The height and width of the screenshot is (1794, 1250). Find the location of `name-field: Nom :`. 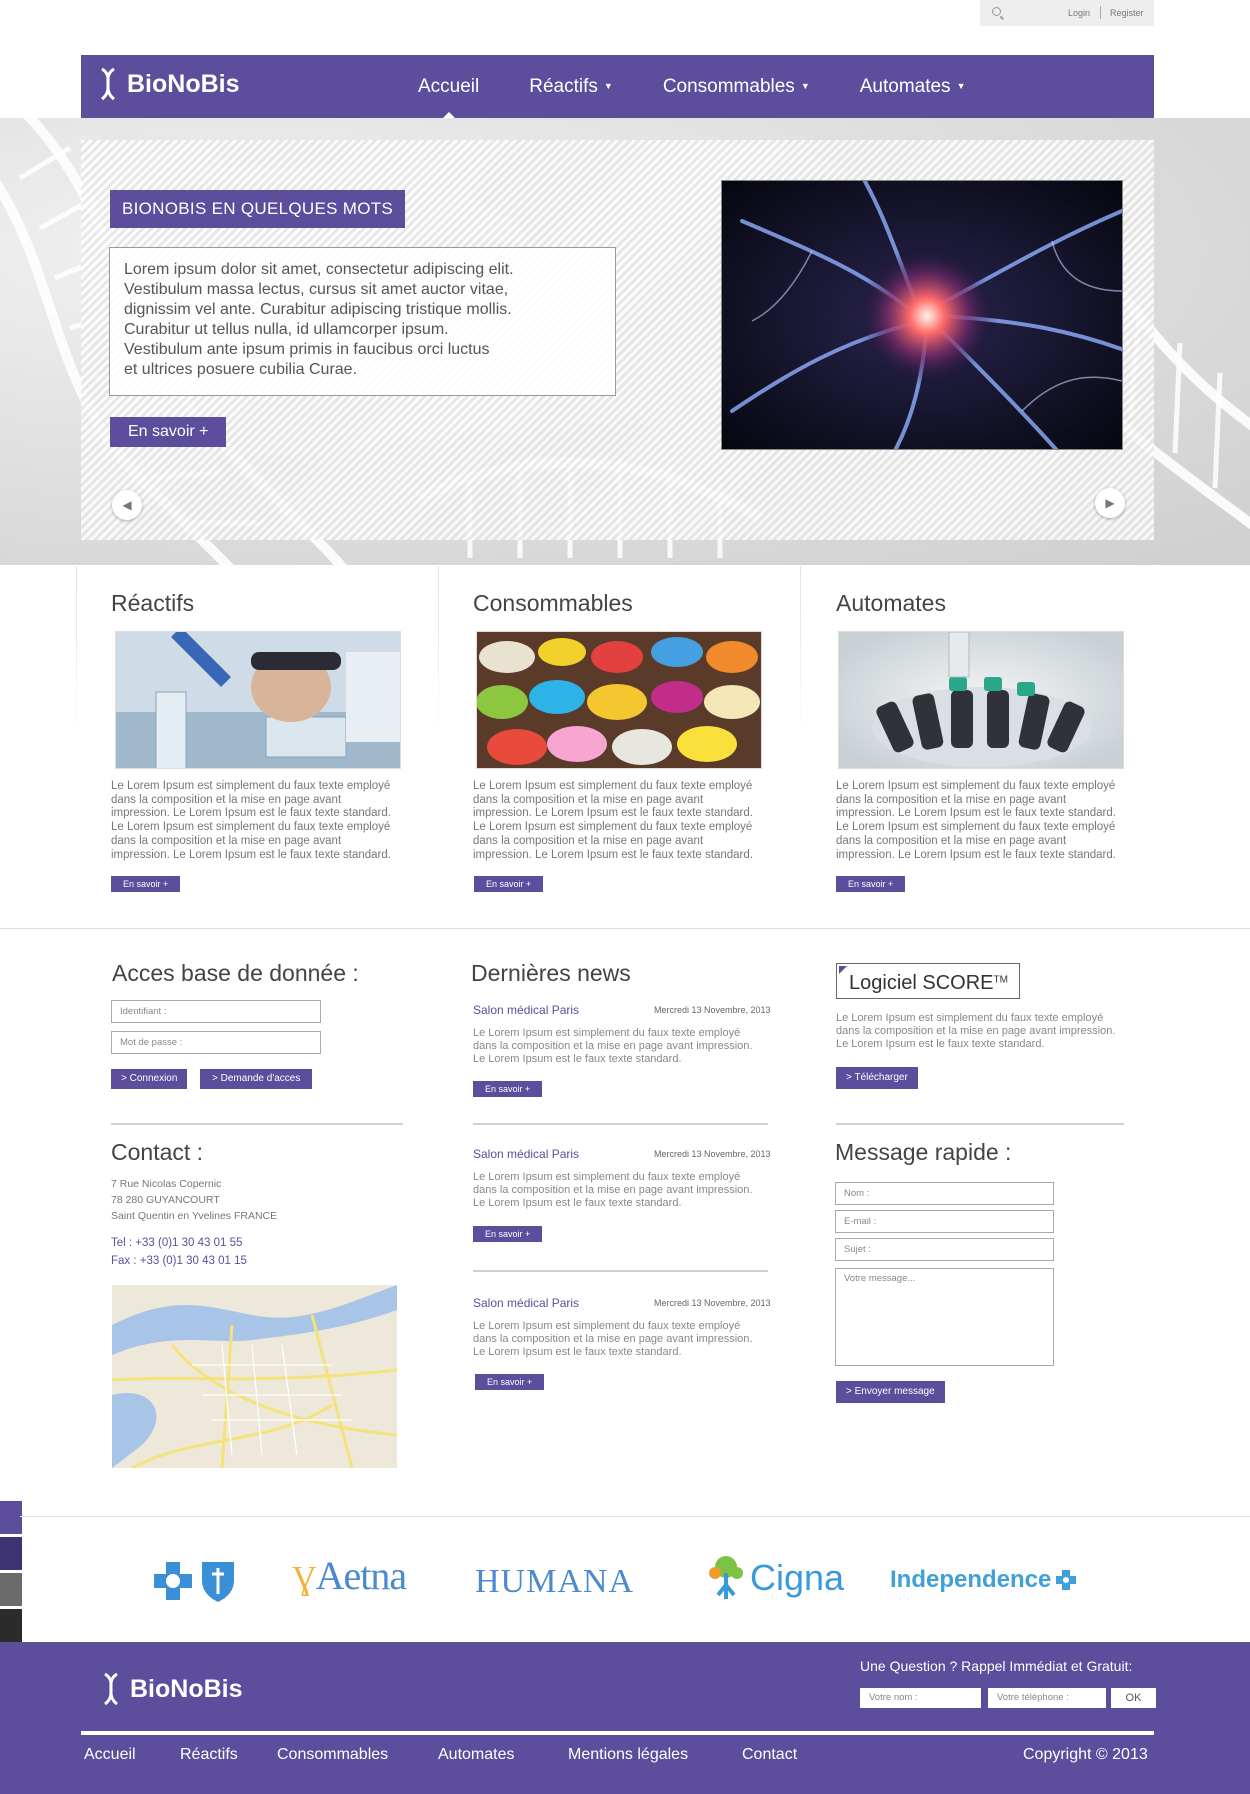

name-field: Nom : is located at coordinates (944, 1193).